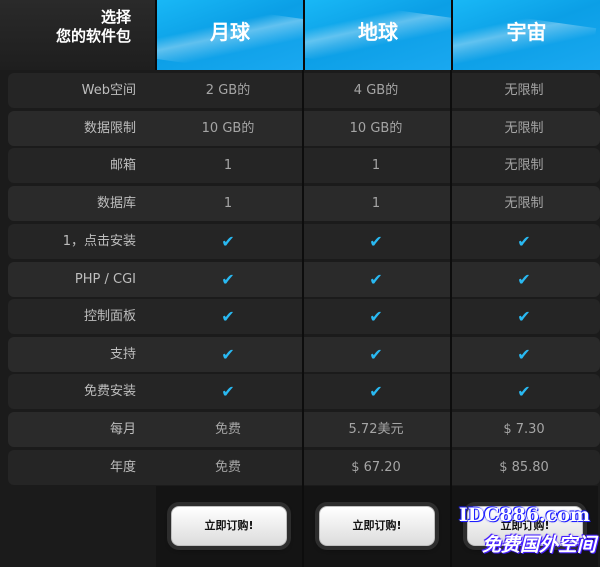 This screenshot has height=567, width=600. Describe the element at coordinates (122, 429) in the screenshot. I see `row-label: 每月` at that location.